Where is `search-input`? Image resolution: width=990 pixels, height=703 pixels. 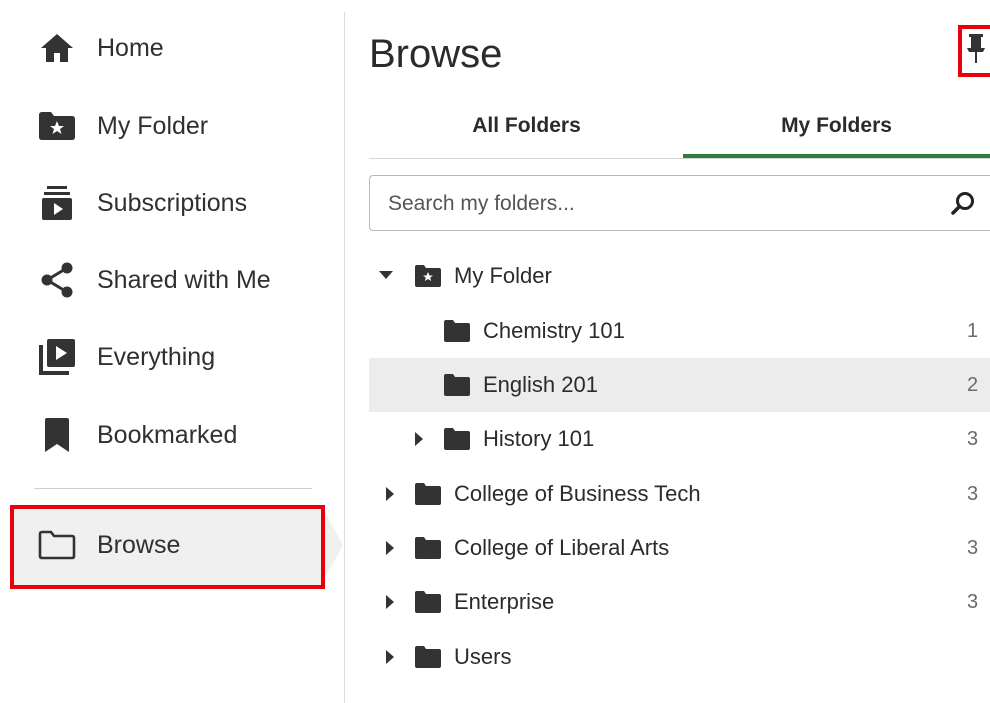
search-input is located at coordinates (658, 204).